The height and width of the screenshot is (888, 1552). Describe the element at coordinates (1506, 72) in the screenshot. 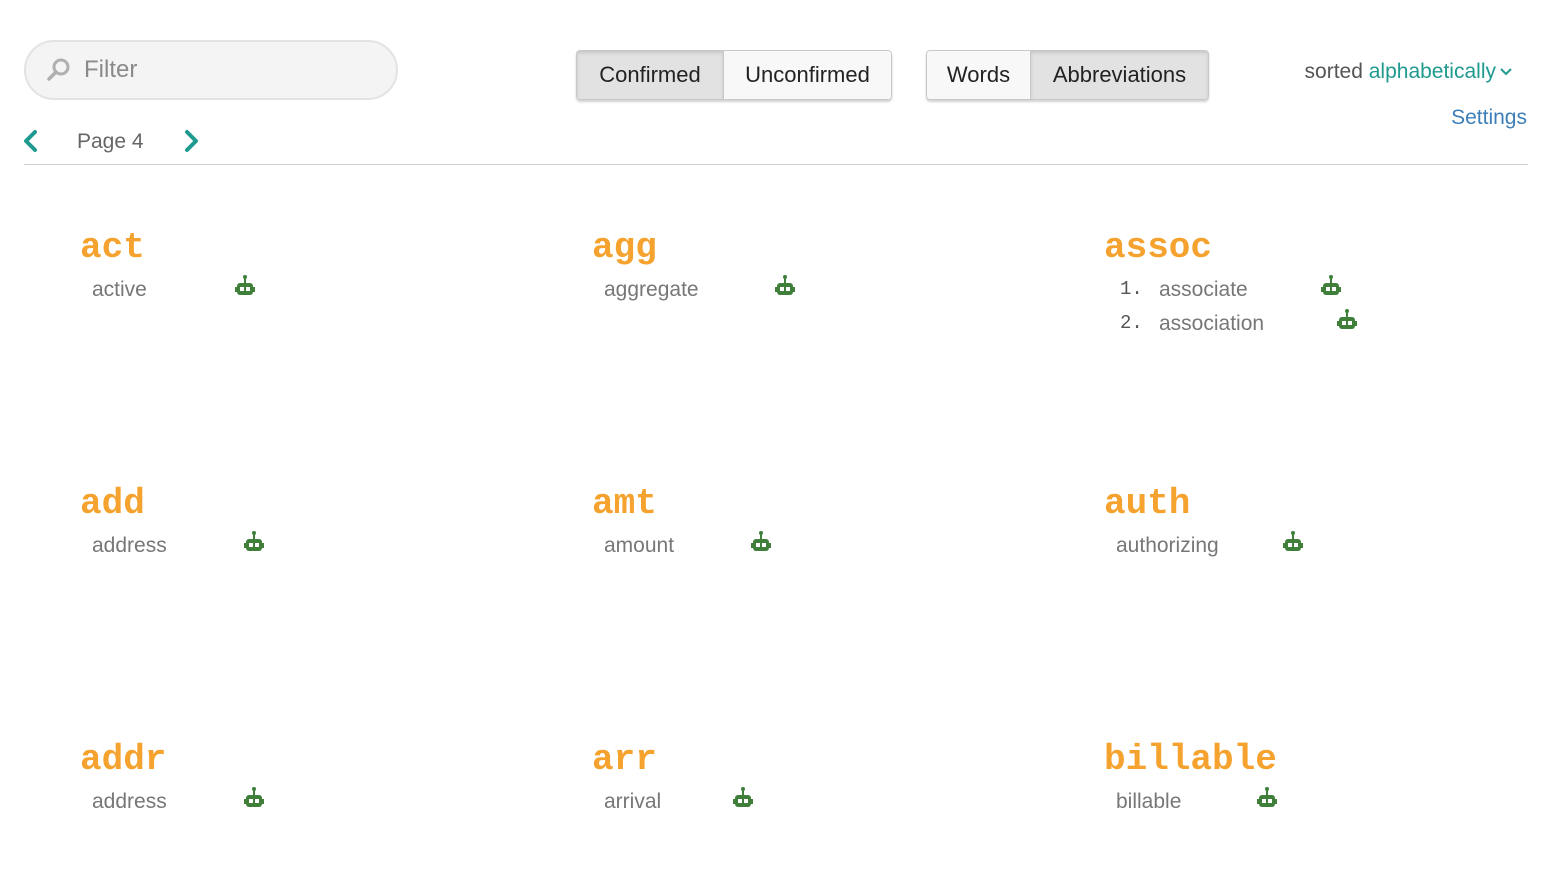

I see `chevron-down-icon` at that location.